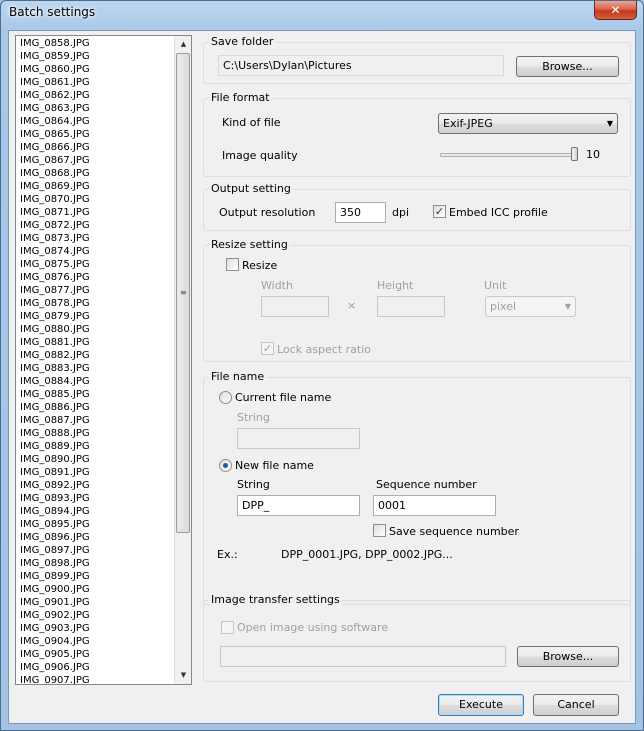 Image resolution: width=644 pixels, height=731 pixels. I want to click on sequence-number-label: Sequence number, so click(426, 484).